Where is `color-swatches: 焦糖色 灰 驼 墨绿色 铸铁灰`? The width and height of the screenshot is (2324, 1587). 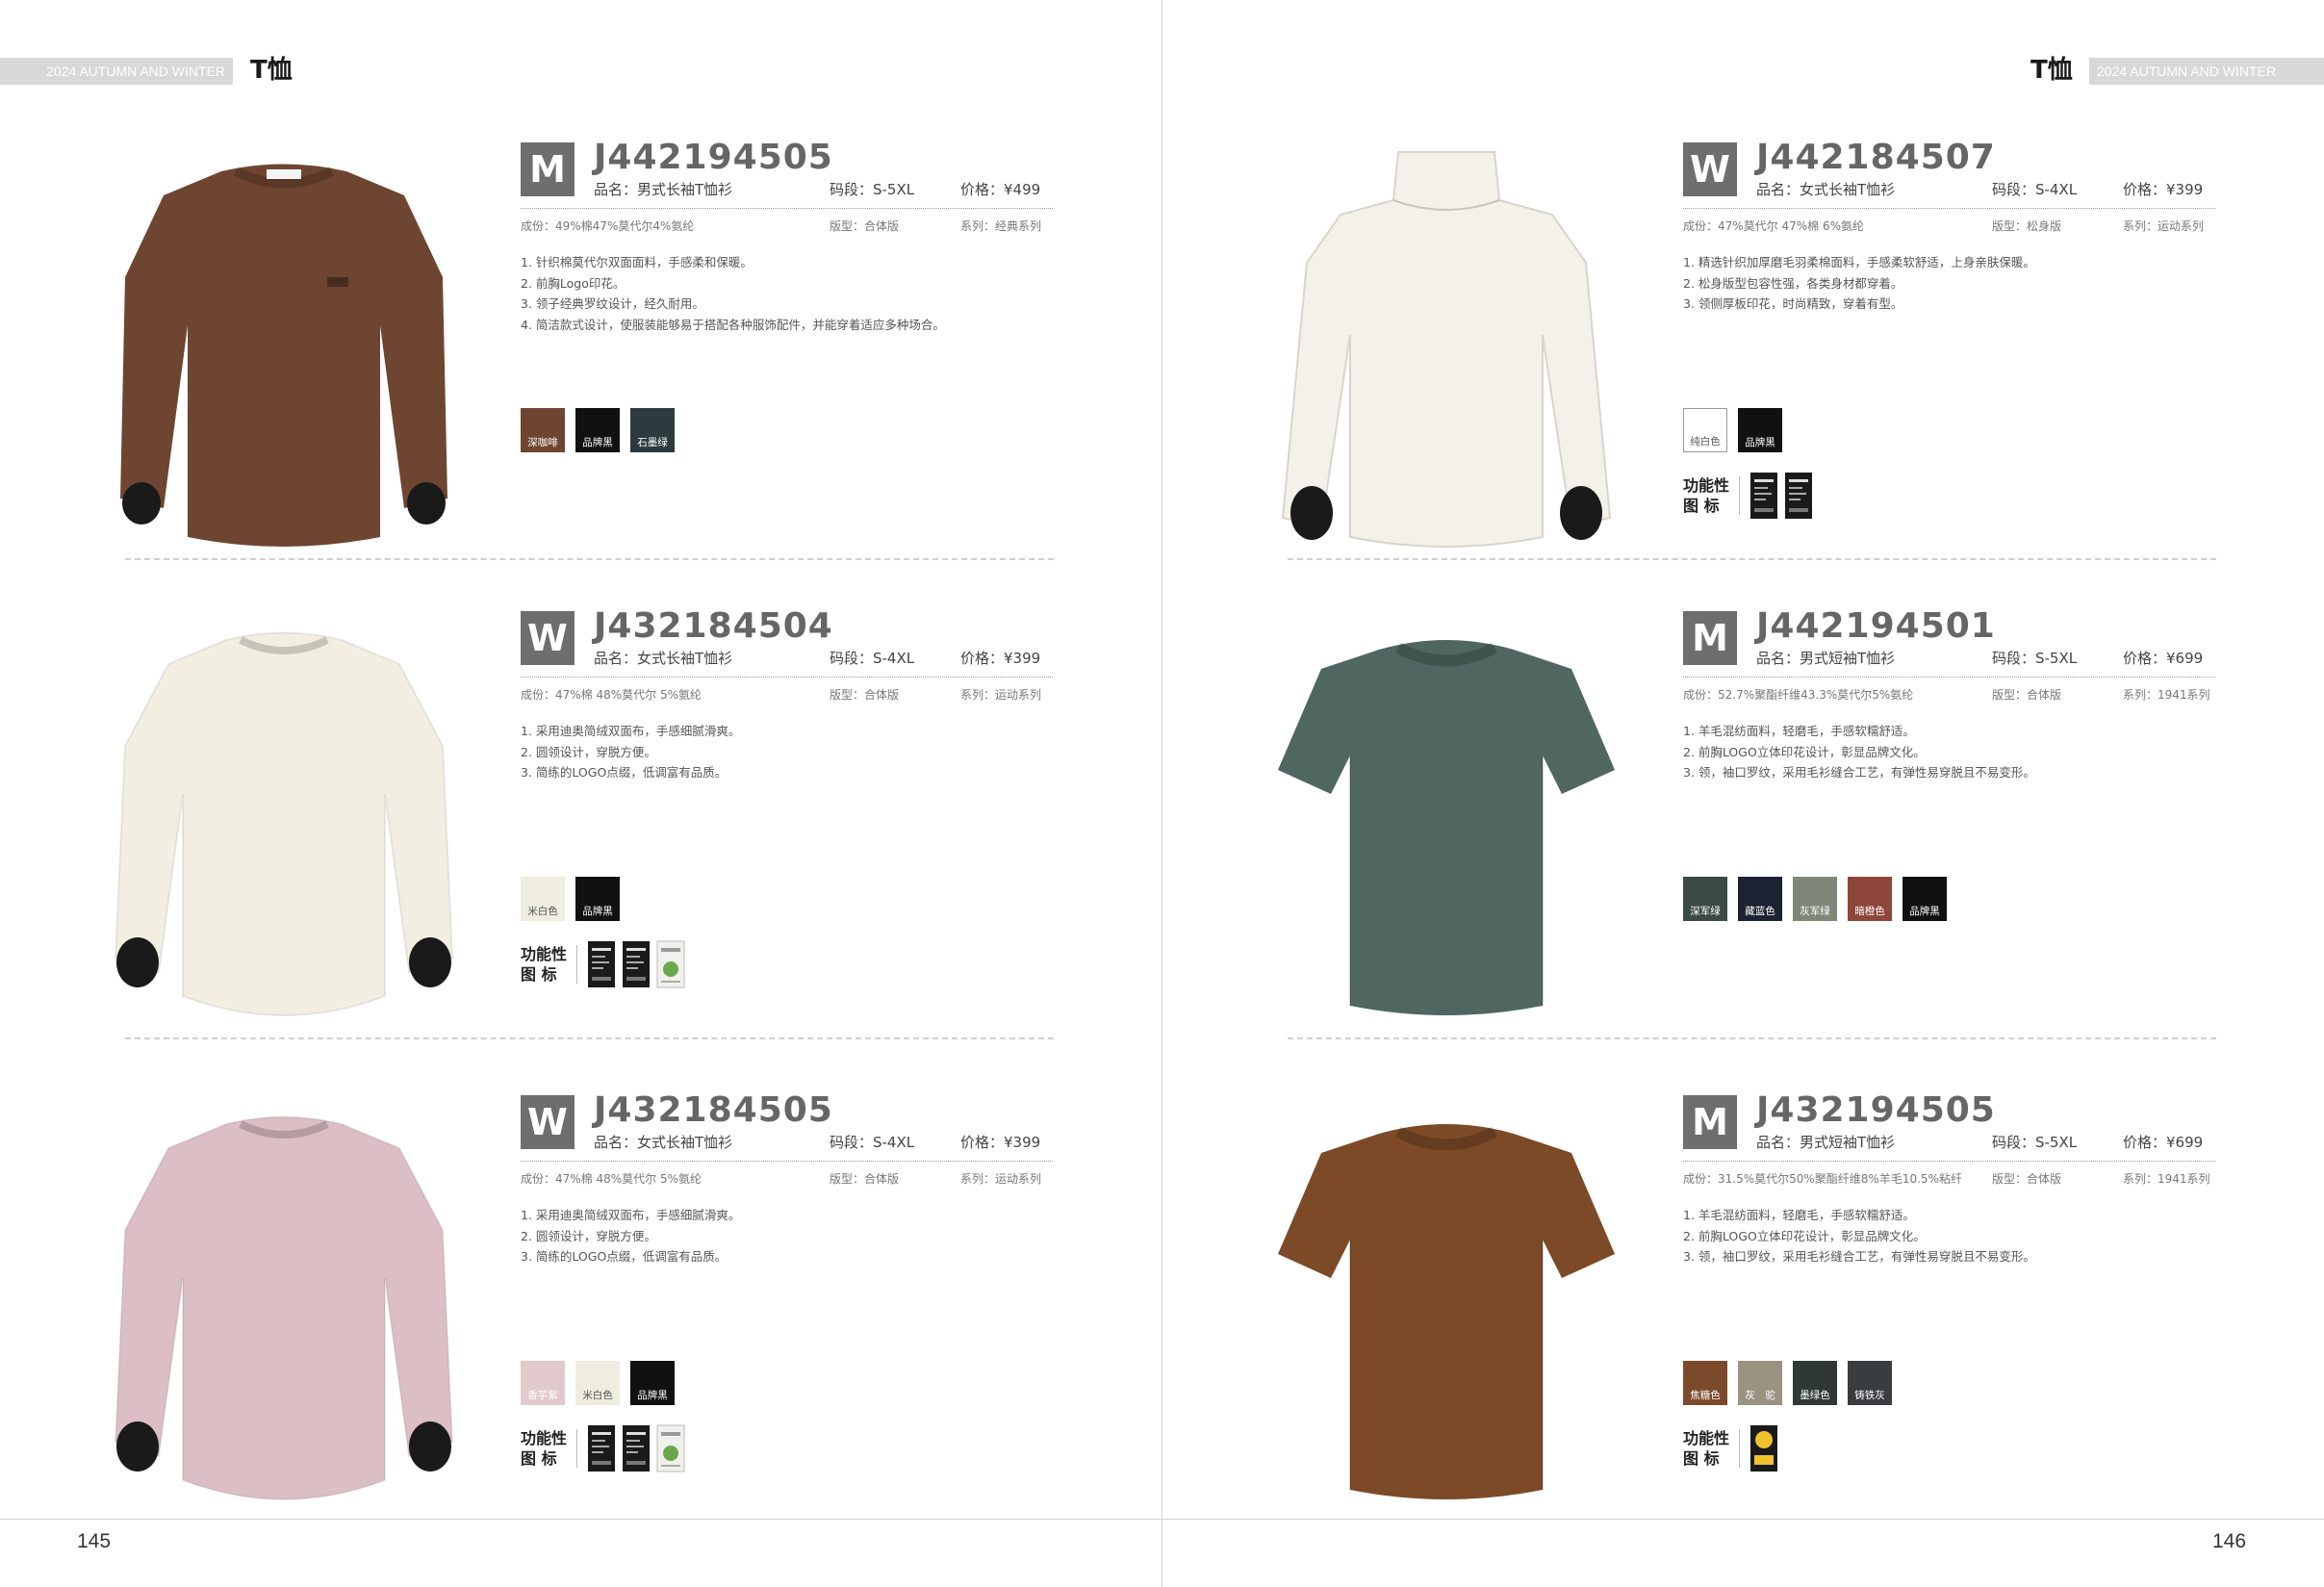
color-swatches: 焦糖色 灰 驼 墨绿色 铸铁灰 is located at coordinates (1788, 1383).